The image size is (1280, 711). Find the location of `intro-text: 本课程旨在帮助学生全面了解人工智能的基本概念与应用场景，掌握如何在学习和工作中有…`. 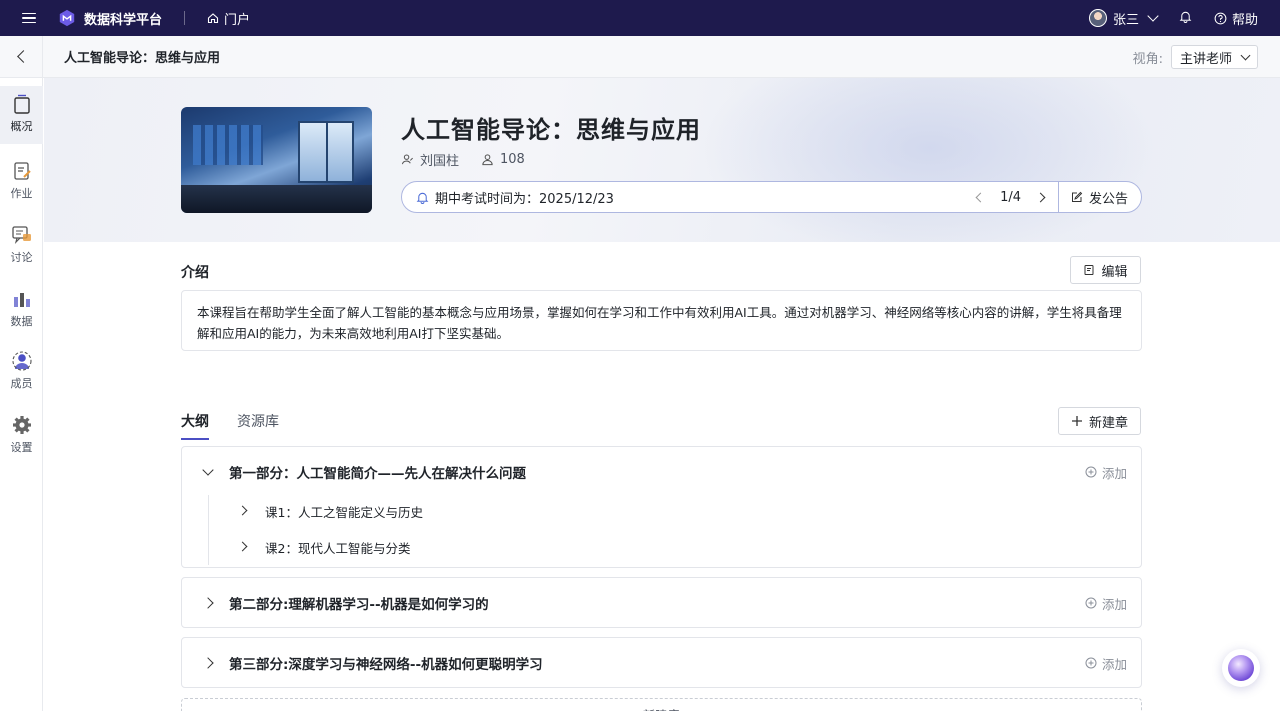

intro-text: 本课程旨在帮助学生全面了解人工智能的基本概念与应用场景，掌握如何在学习和工作中有… is located at coordinates (661, 320).